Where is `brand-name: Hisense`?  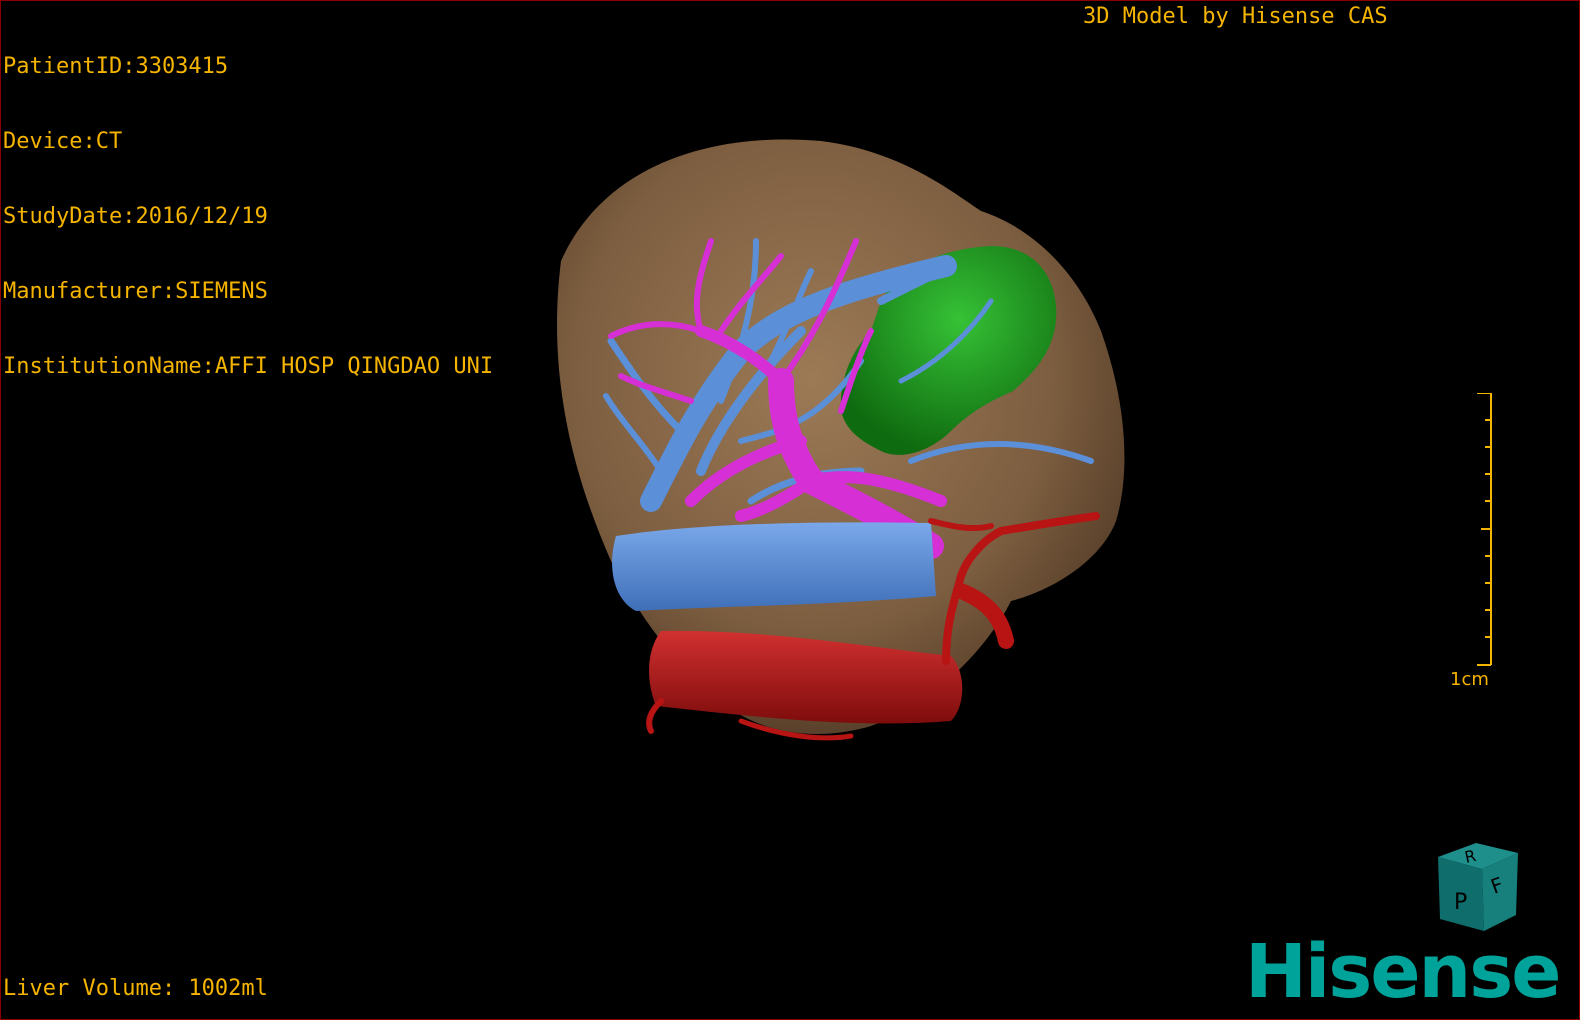 brand-name: Hisense is located at coordinates (1403, 972).